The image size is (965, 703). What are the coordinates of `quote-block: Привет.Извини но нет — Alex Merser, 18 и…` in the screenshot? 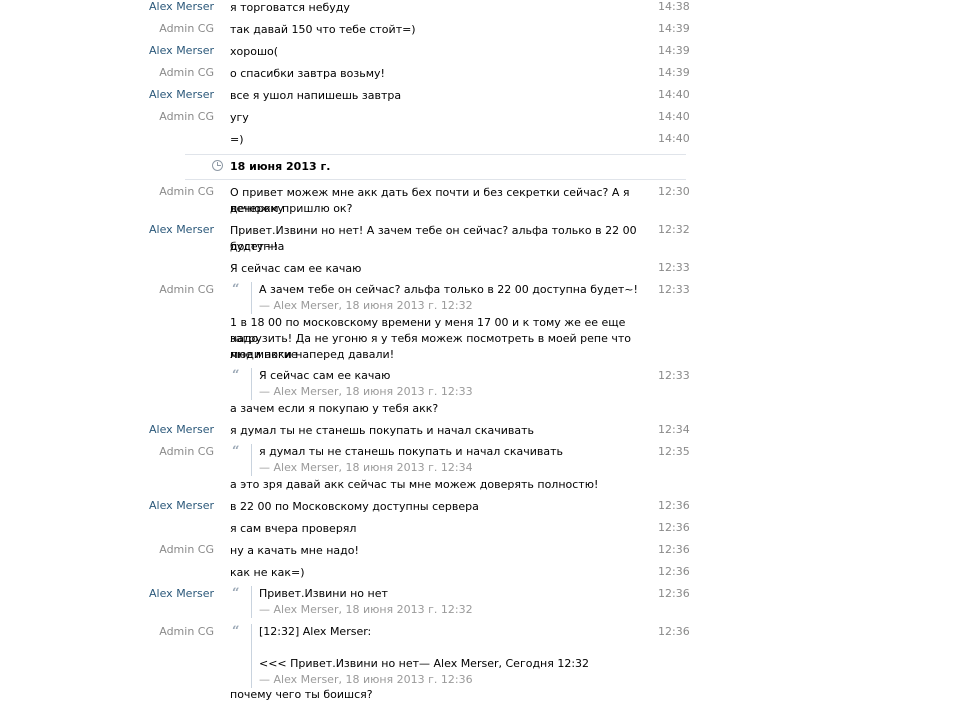 It's located at (450, 602).